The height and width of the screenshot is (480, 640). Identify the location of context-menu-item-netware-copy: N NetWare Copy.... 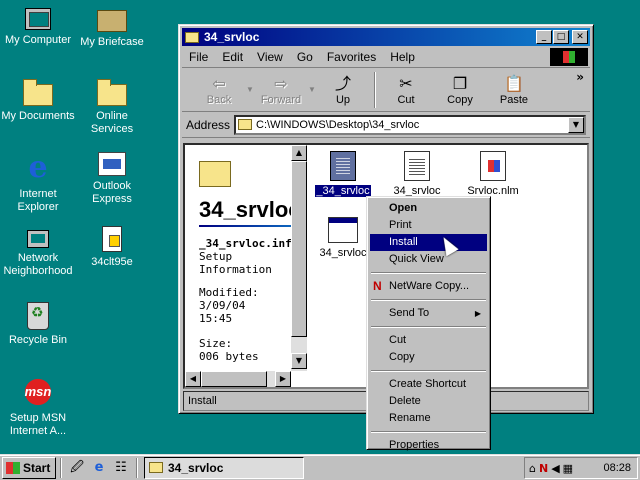
(428, 286).